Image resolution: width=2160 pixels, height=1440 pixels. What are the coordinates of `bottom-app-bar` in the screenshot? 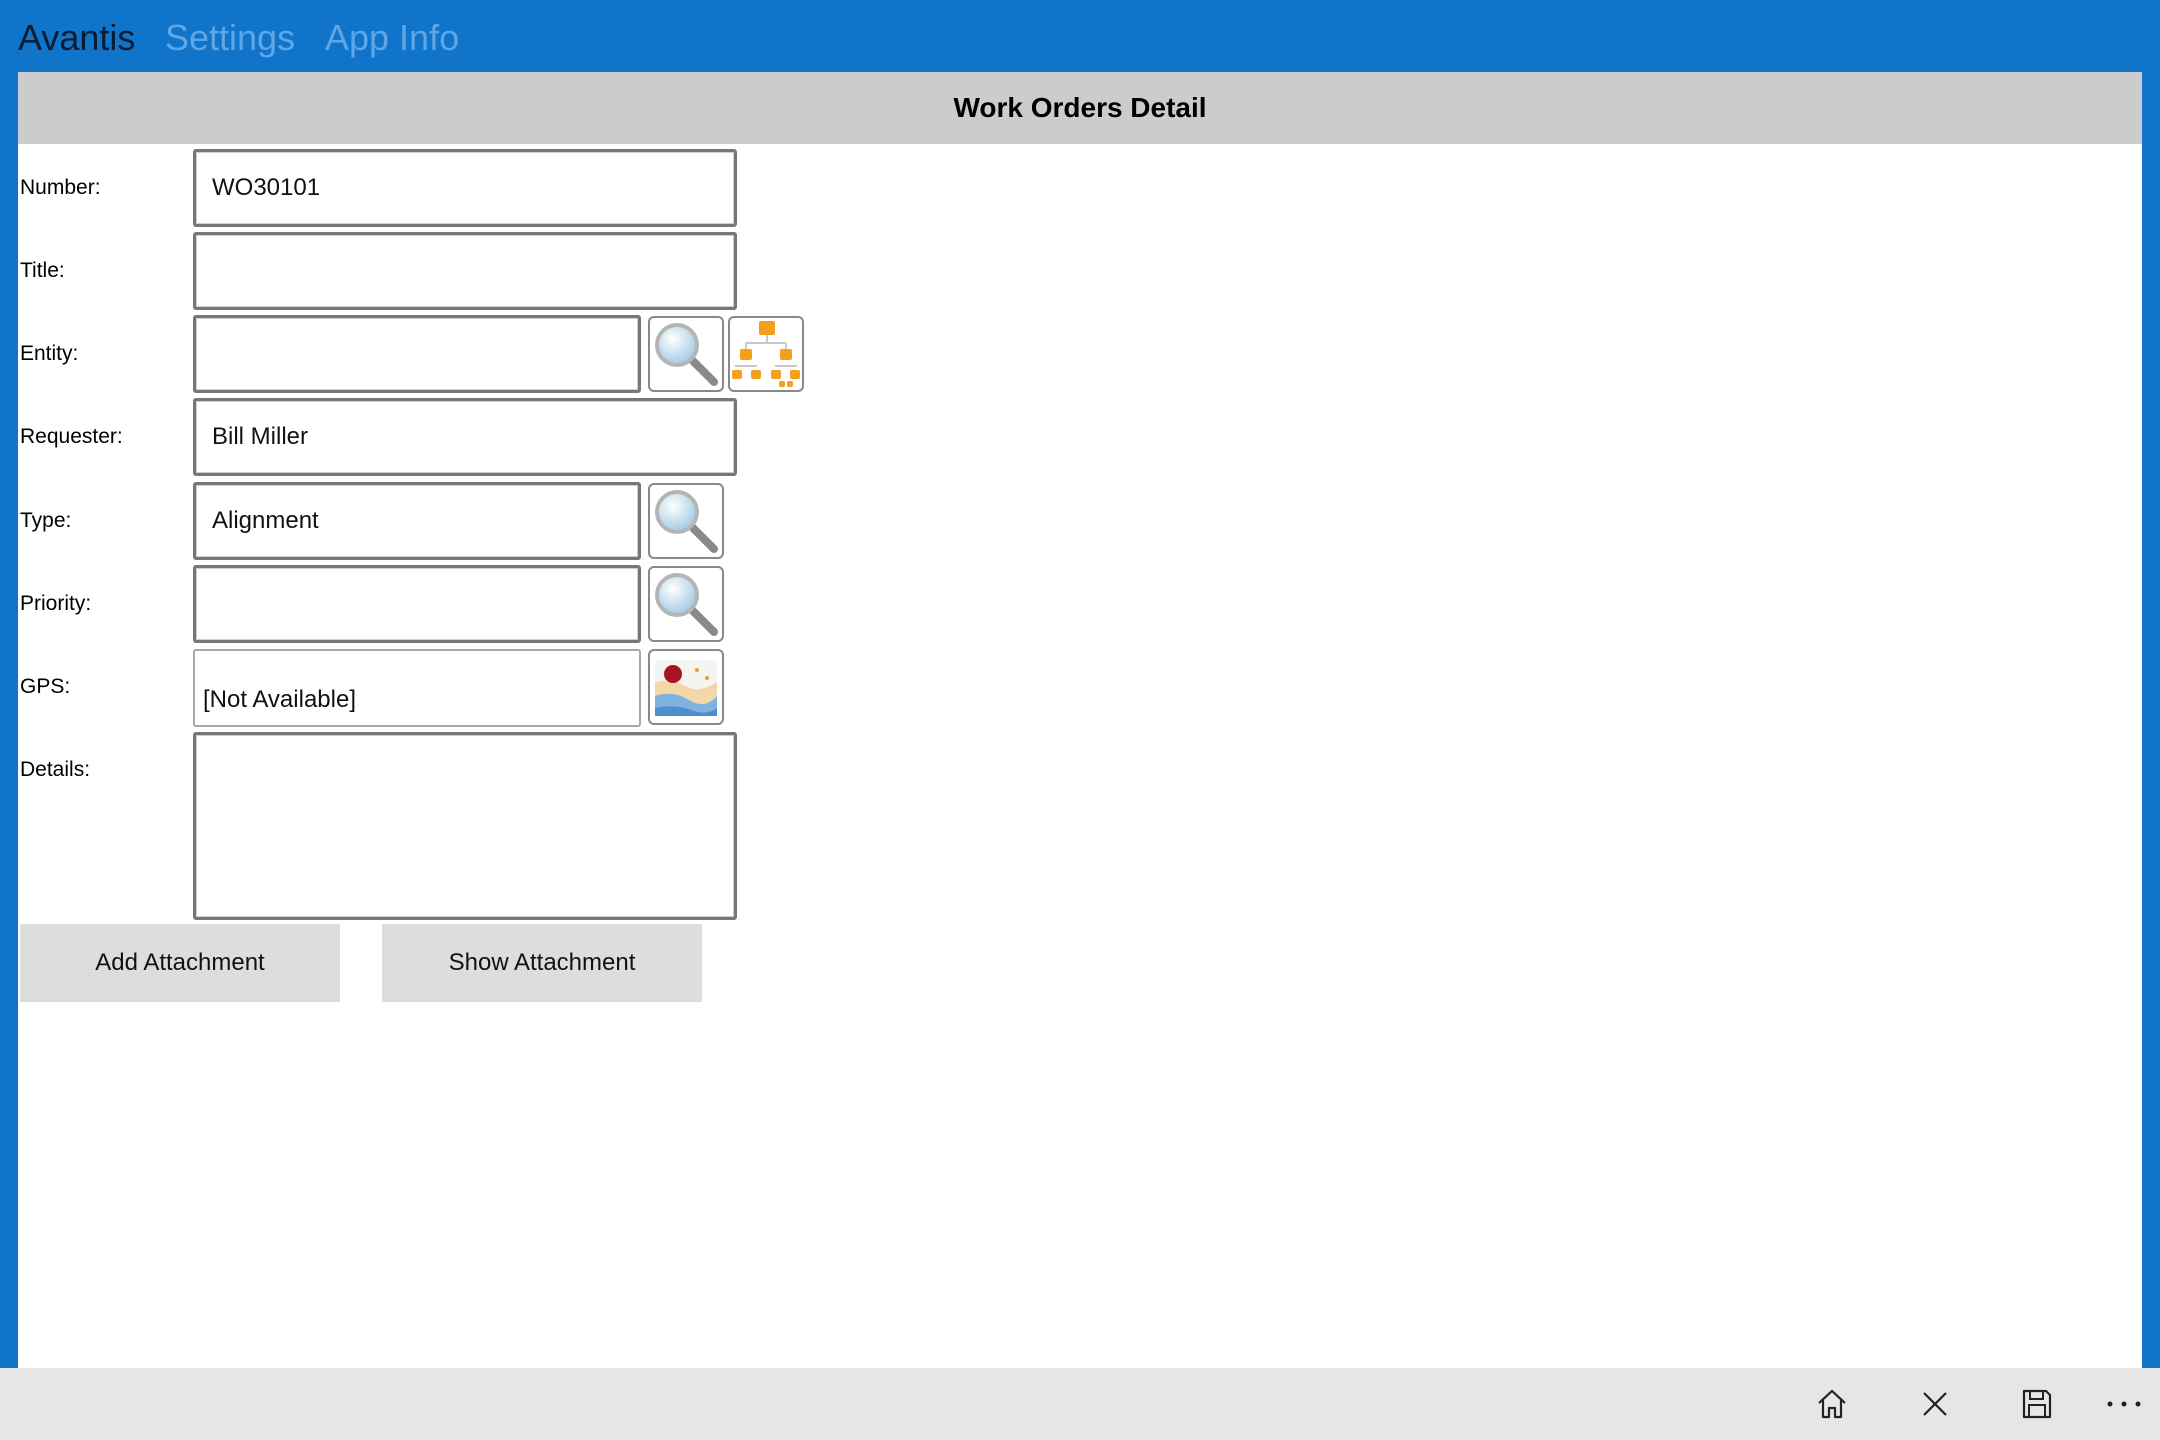 It's located at (1080, 1404).